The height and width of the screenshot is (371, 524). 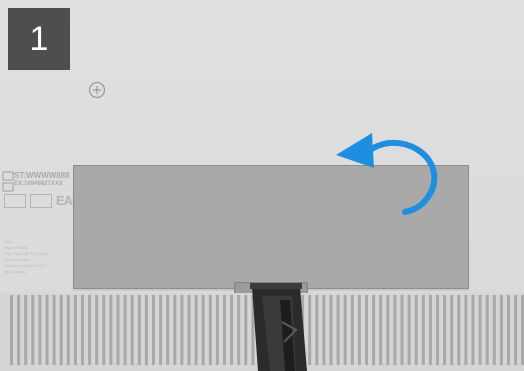 I want to click on curved-arrow-icon, so click(x=387, y=174).